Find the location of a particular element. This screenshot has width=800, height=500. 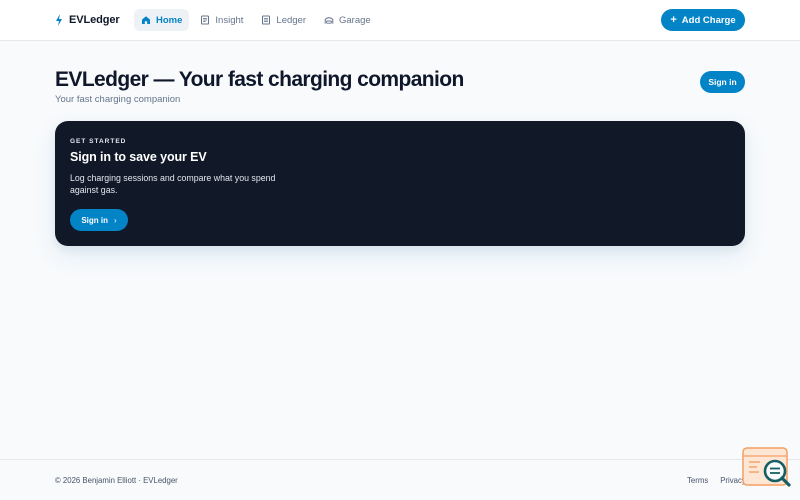

header-sign-in-button: Sign in is located at coordinates (722, 82).